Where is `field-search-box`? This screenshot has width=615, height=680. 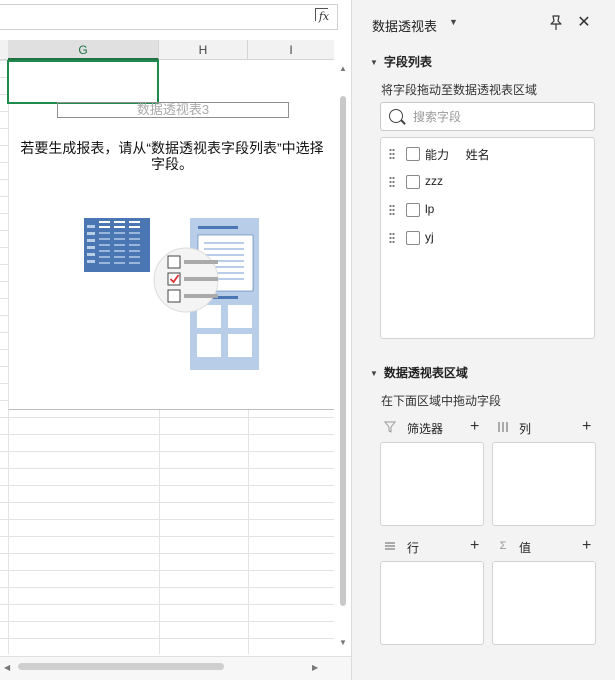
field-search-box is located at coordinates (487, 116).